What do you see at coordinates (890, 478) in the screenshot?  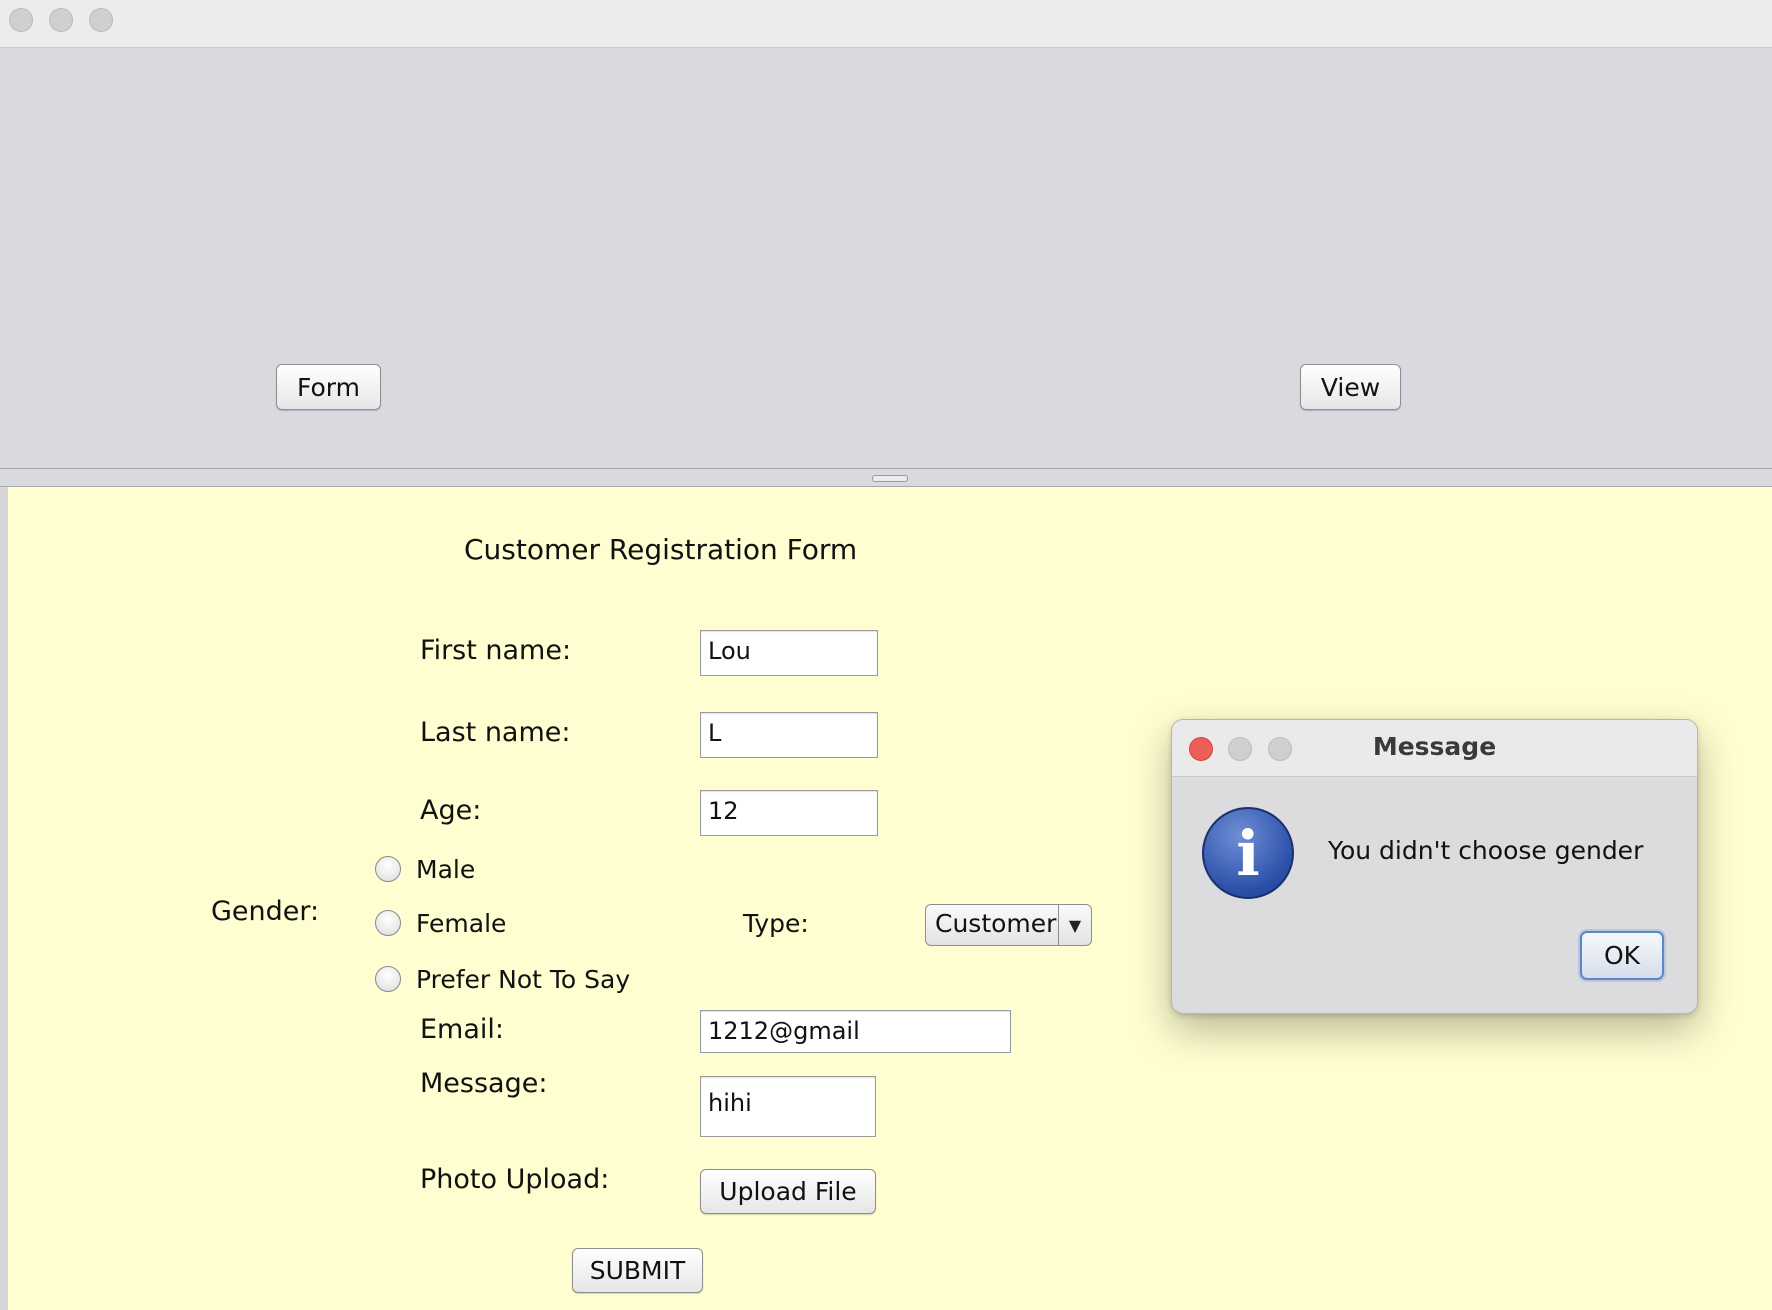 I see `divider-grip-icon` at bounding box center [890, 478].